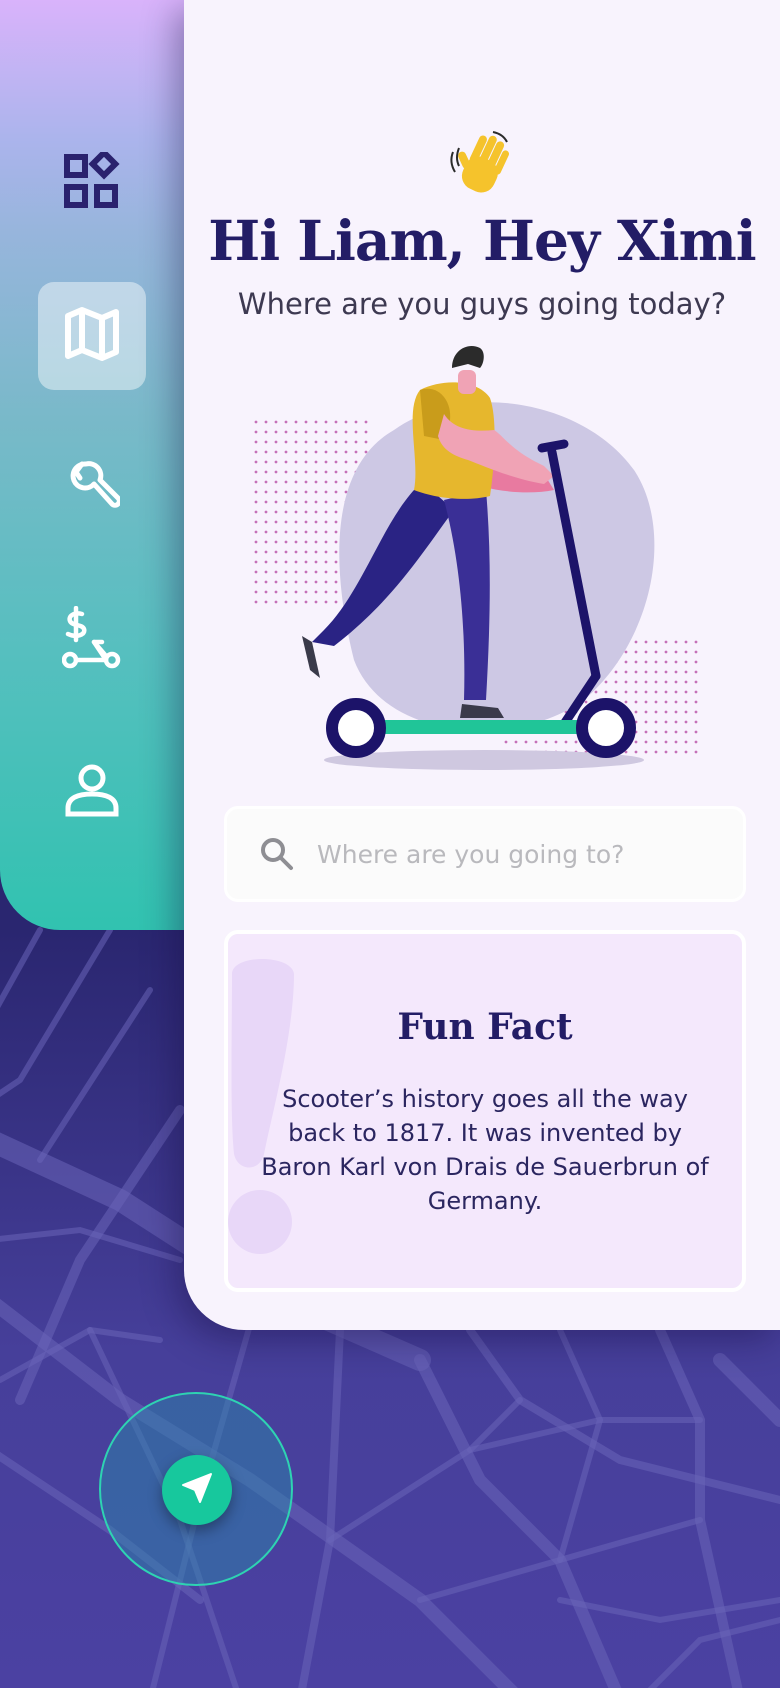 The image size is (780, 1688). I want to click on user-icon, so click(92, 792).